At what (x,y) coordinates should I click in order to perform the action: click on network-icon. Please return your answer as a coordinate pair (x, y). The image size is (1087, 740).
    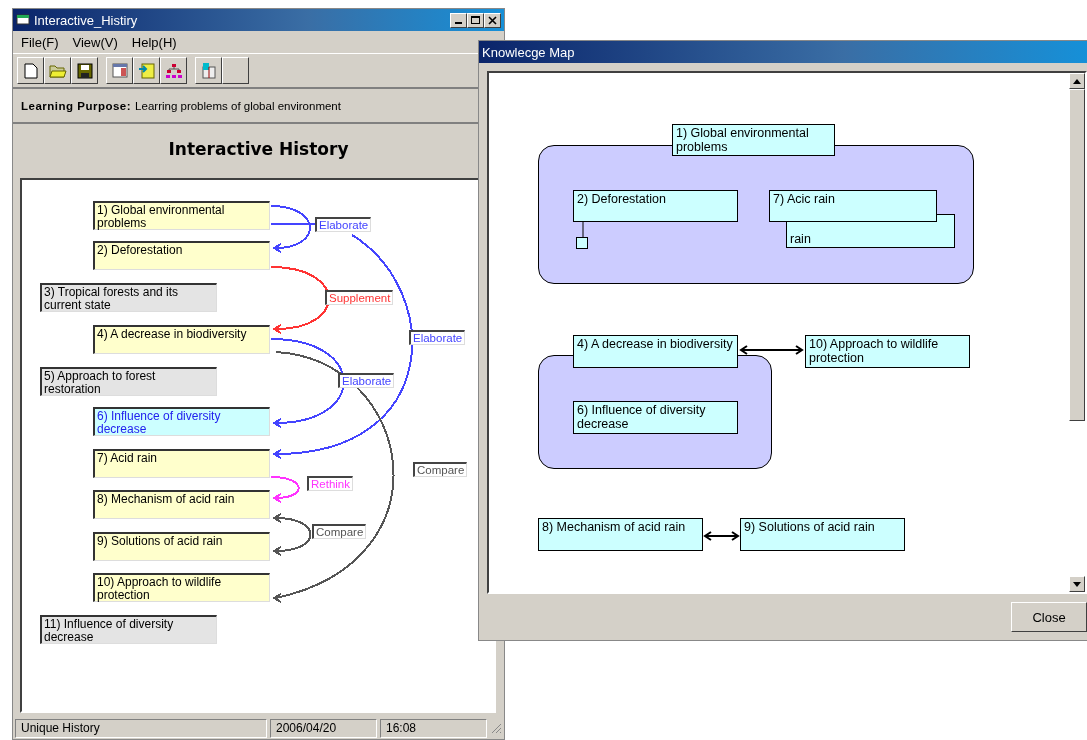
    Looking at the image, I should click on (173, 70).